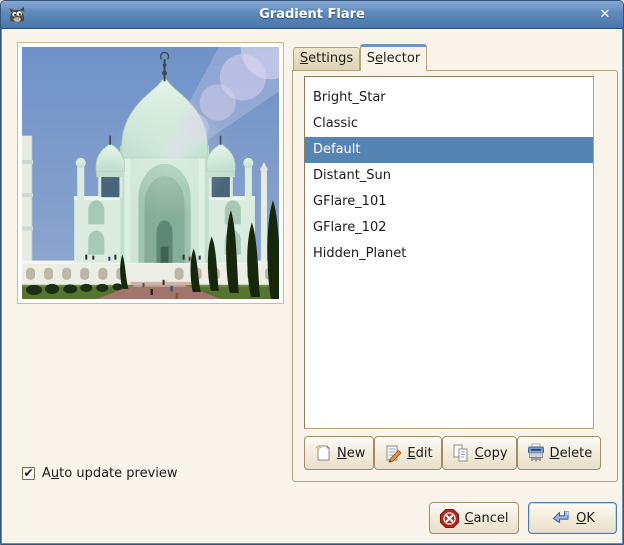 Image resolution: width=624 pixels, height=545 pixels. What do you see at coordinates (605, 15) in the screenshot?
I see `close-icon: ✕` at bounding box center [605, 15].